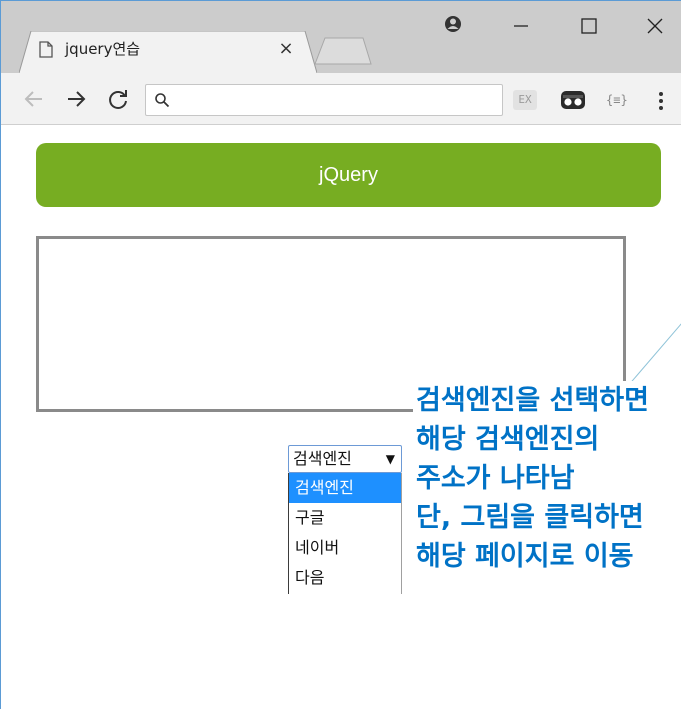  Describe the element at coordinates (525, 556) in the screenshot. I see `annotation-line: 해당 페이지로 이동` at that location.